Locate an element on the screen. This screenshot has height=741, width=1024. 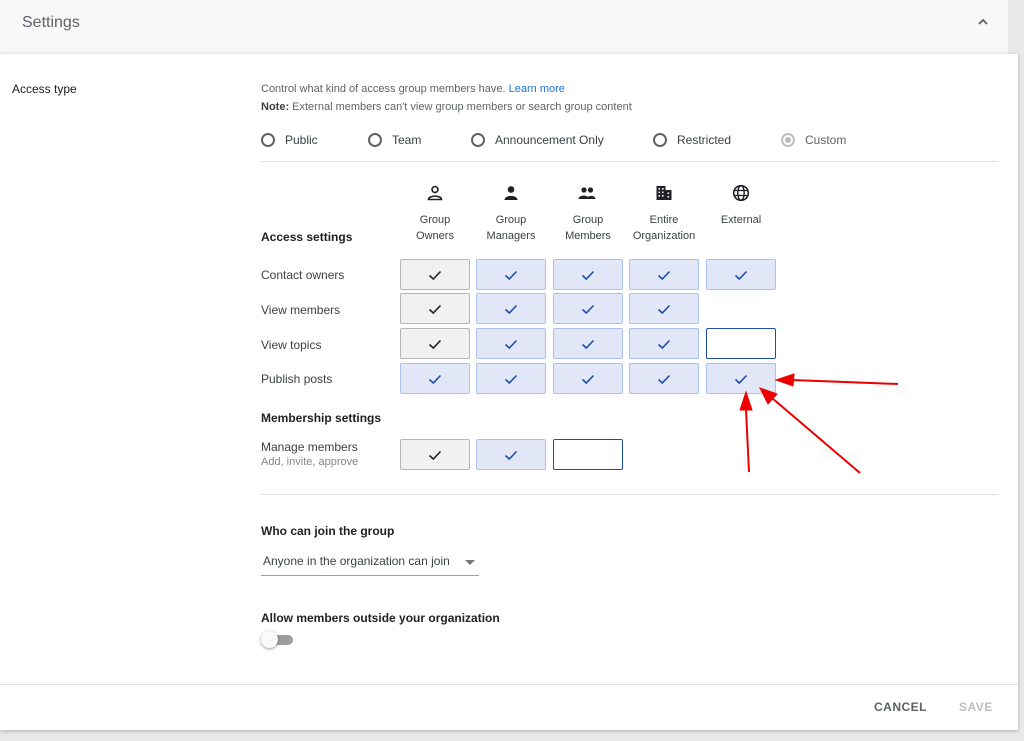
radio-team: Team is located at coordinates (394, 140).